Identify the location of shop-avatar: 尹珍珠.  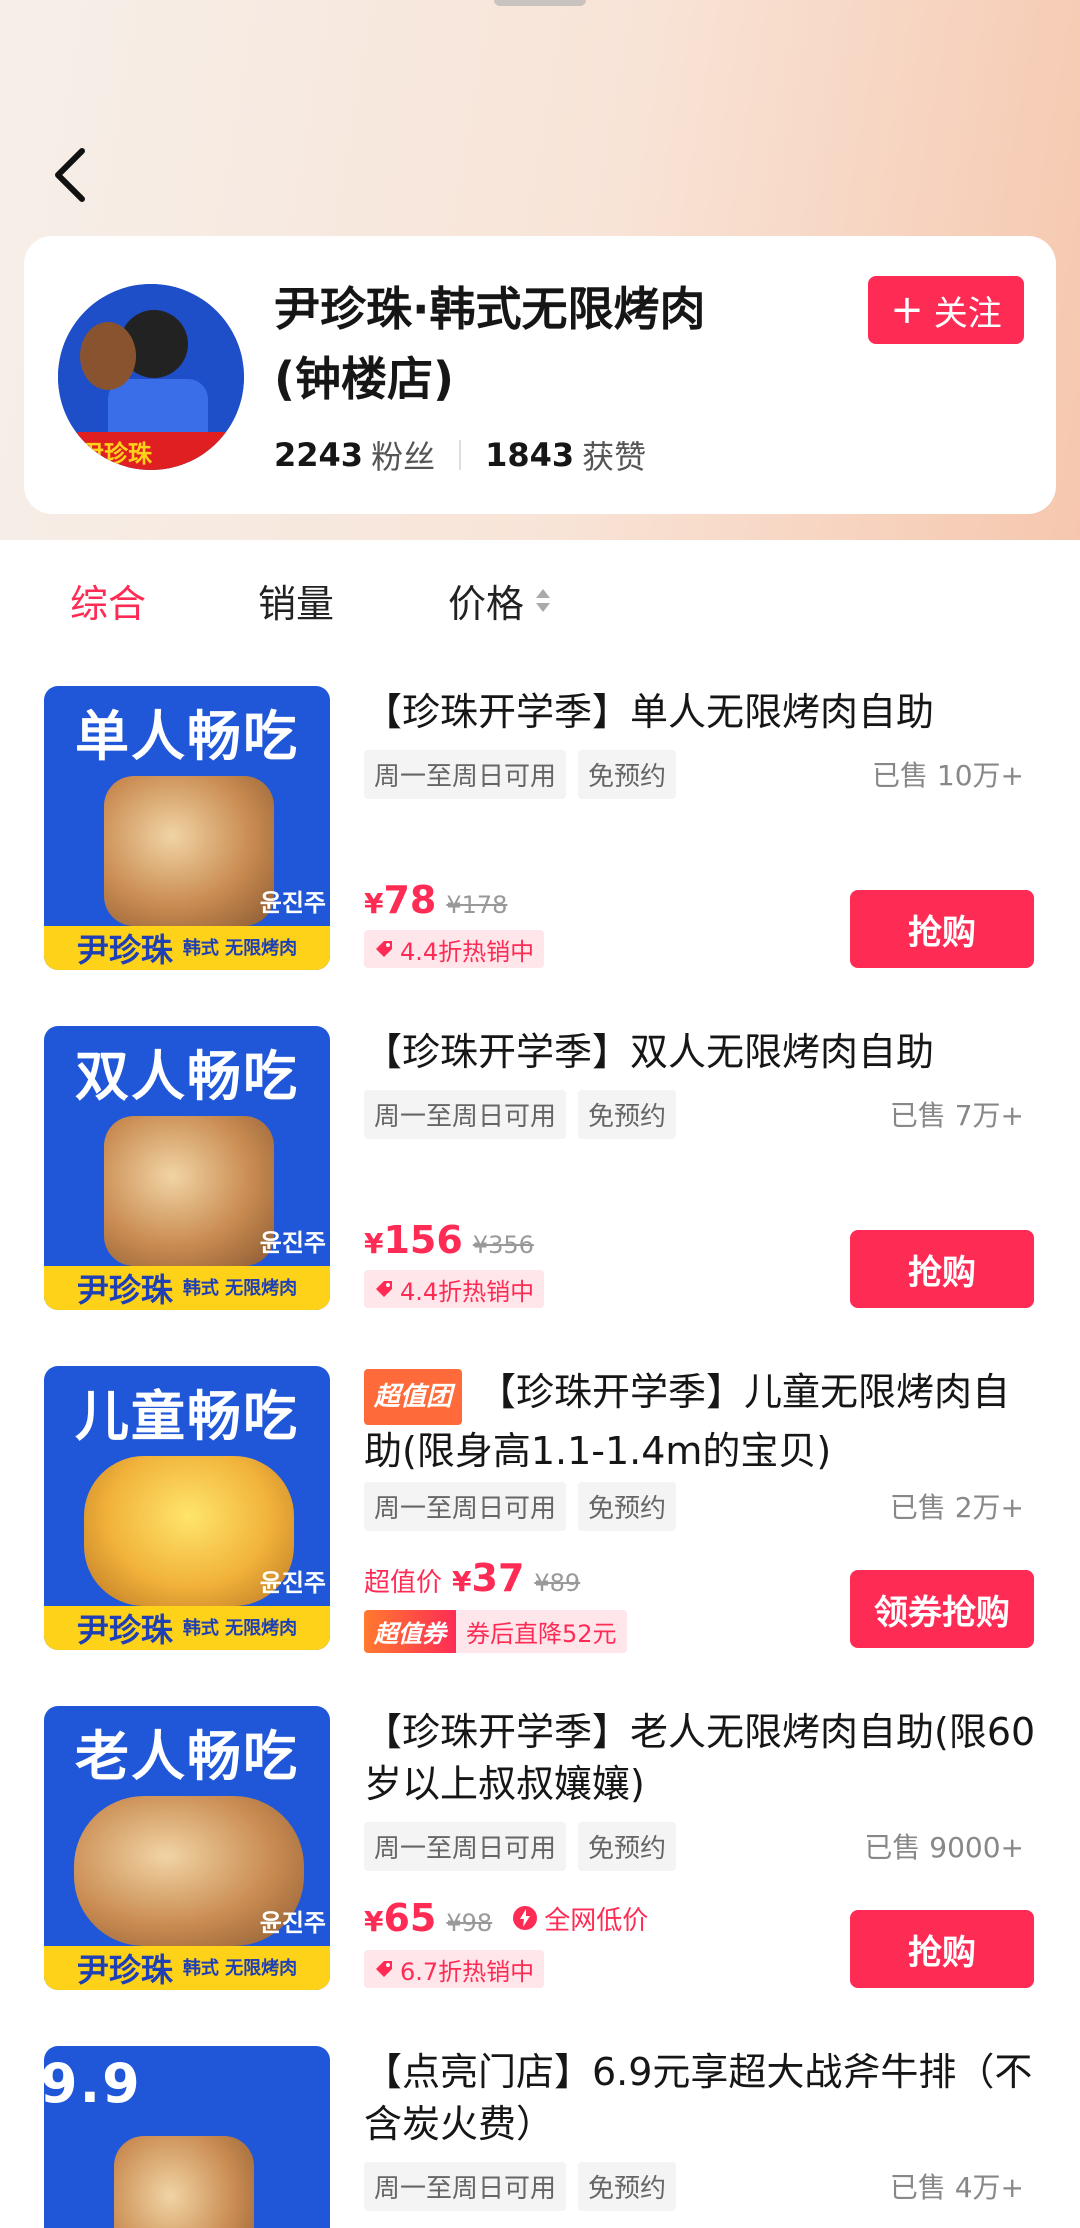
(151, 377).